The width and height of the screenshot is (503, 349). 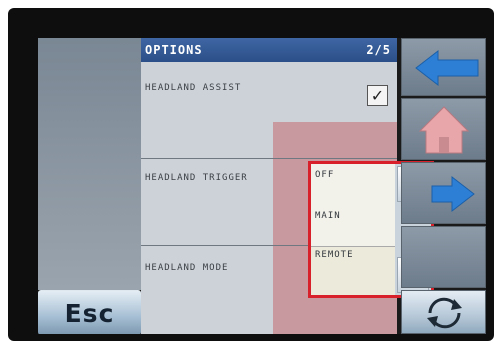 What do you see at coordinates (447, 68) in the screenshot?
I see `back-arrow-icon` at bounding box center [447, 68].